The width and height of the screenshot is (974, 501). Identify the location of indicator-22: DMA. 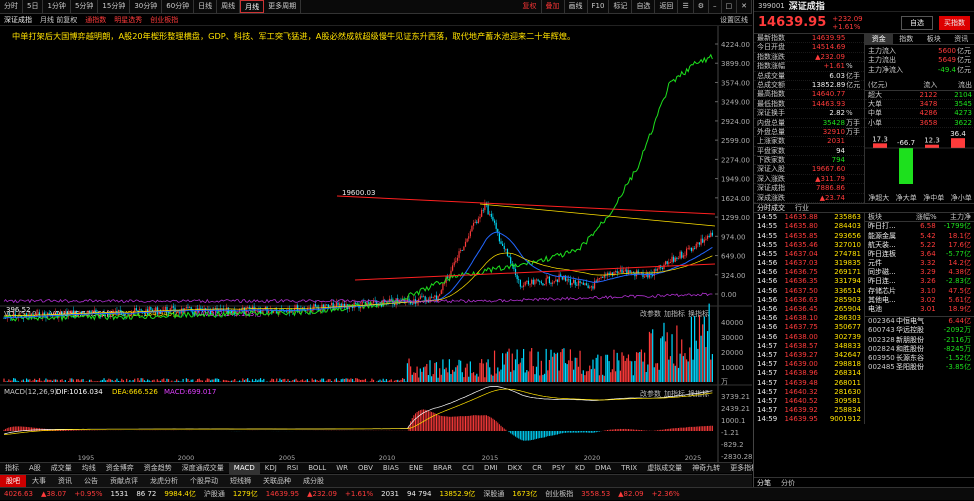
(603, 468).